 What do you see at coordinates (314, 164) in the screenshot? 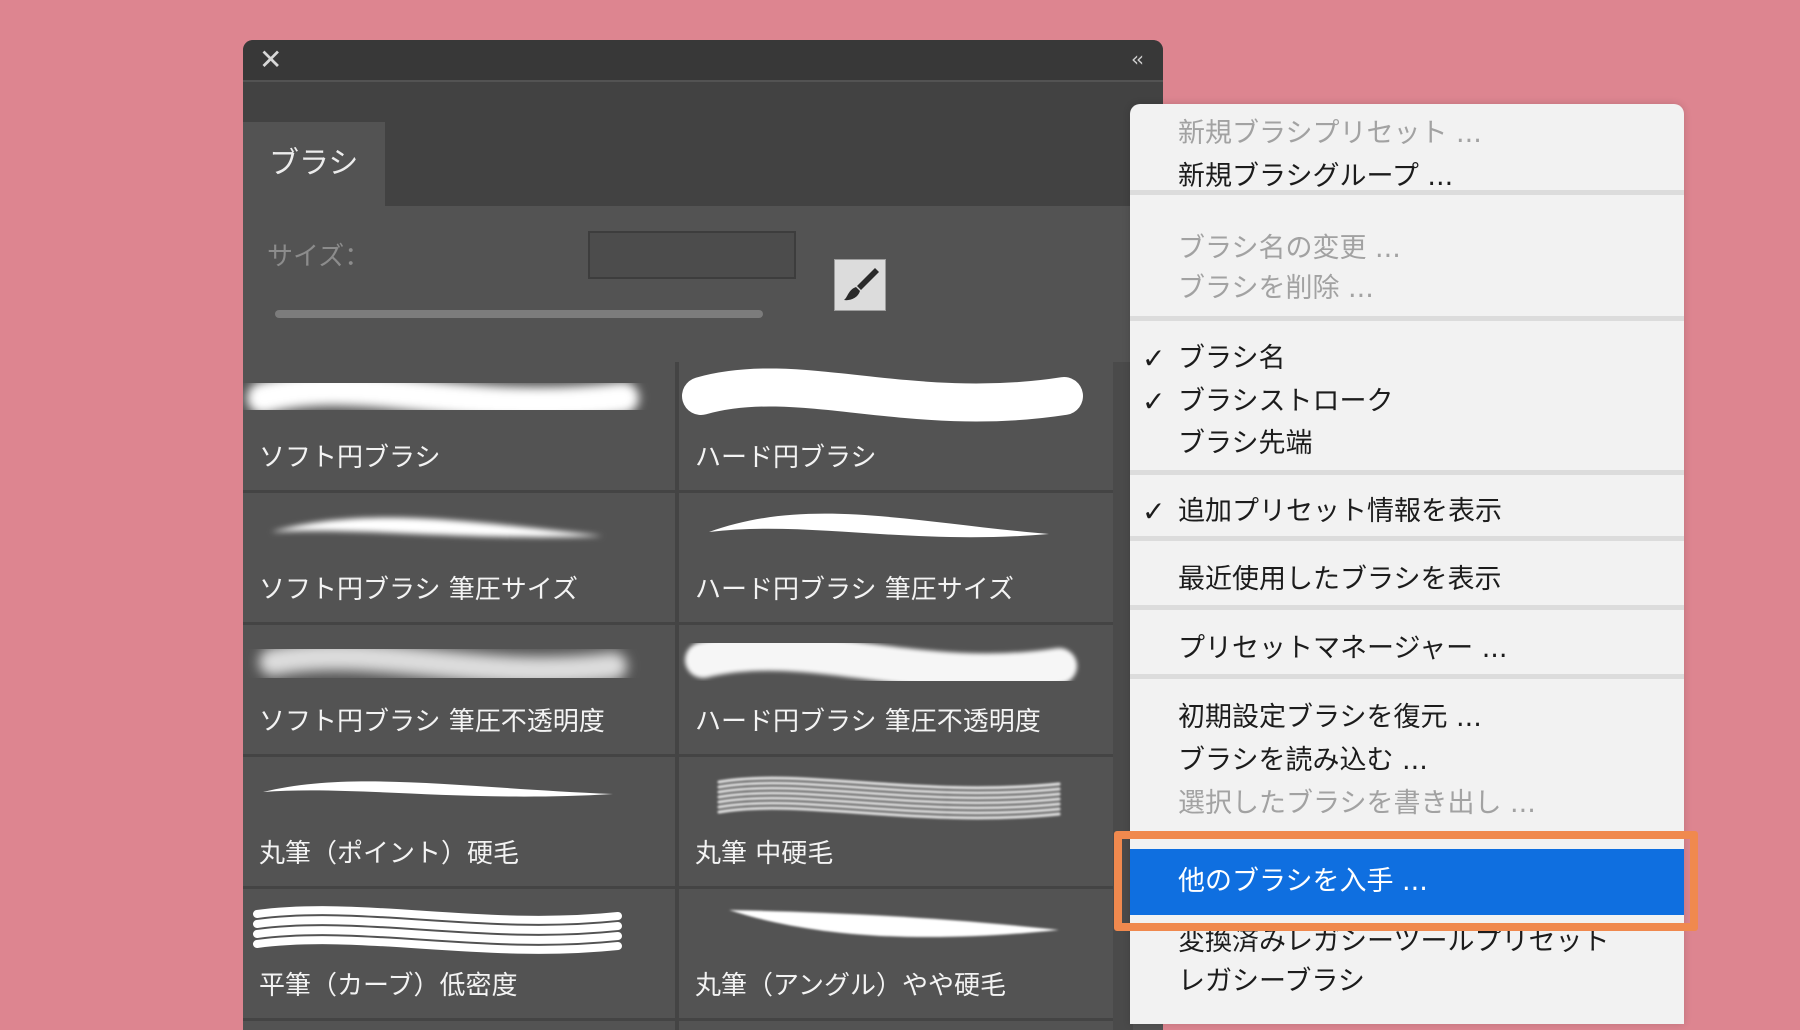
I see `tab-brushes: ブラシ` at bounding box center [314, 164].